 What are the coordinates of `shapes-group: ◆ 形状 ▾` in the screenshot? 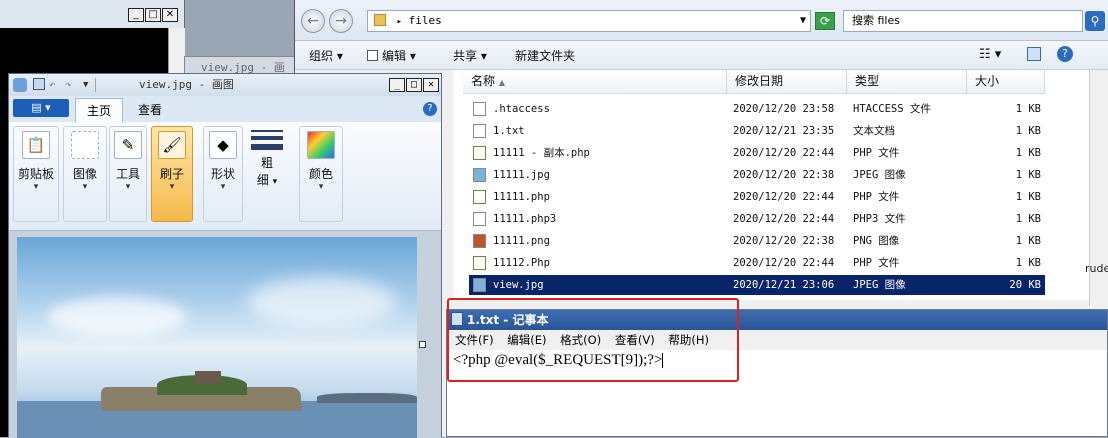 It's located at (223, 174).